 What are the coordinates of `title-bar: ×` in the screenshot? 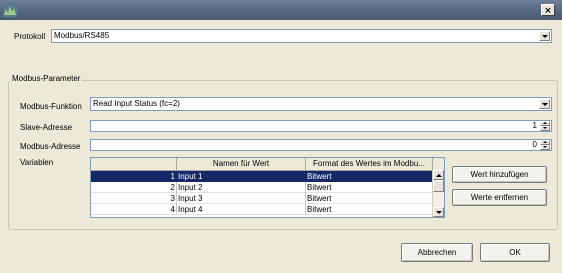 It's located at (281, 10).